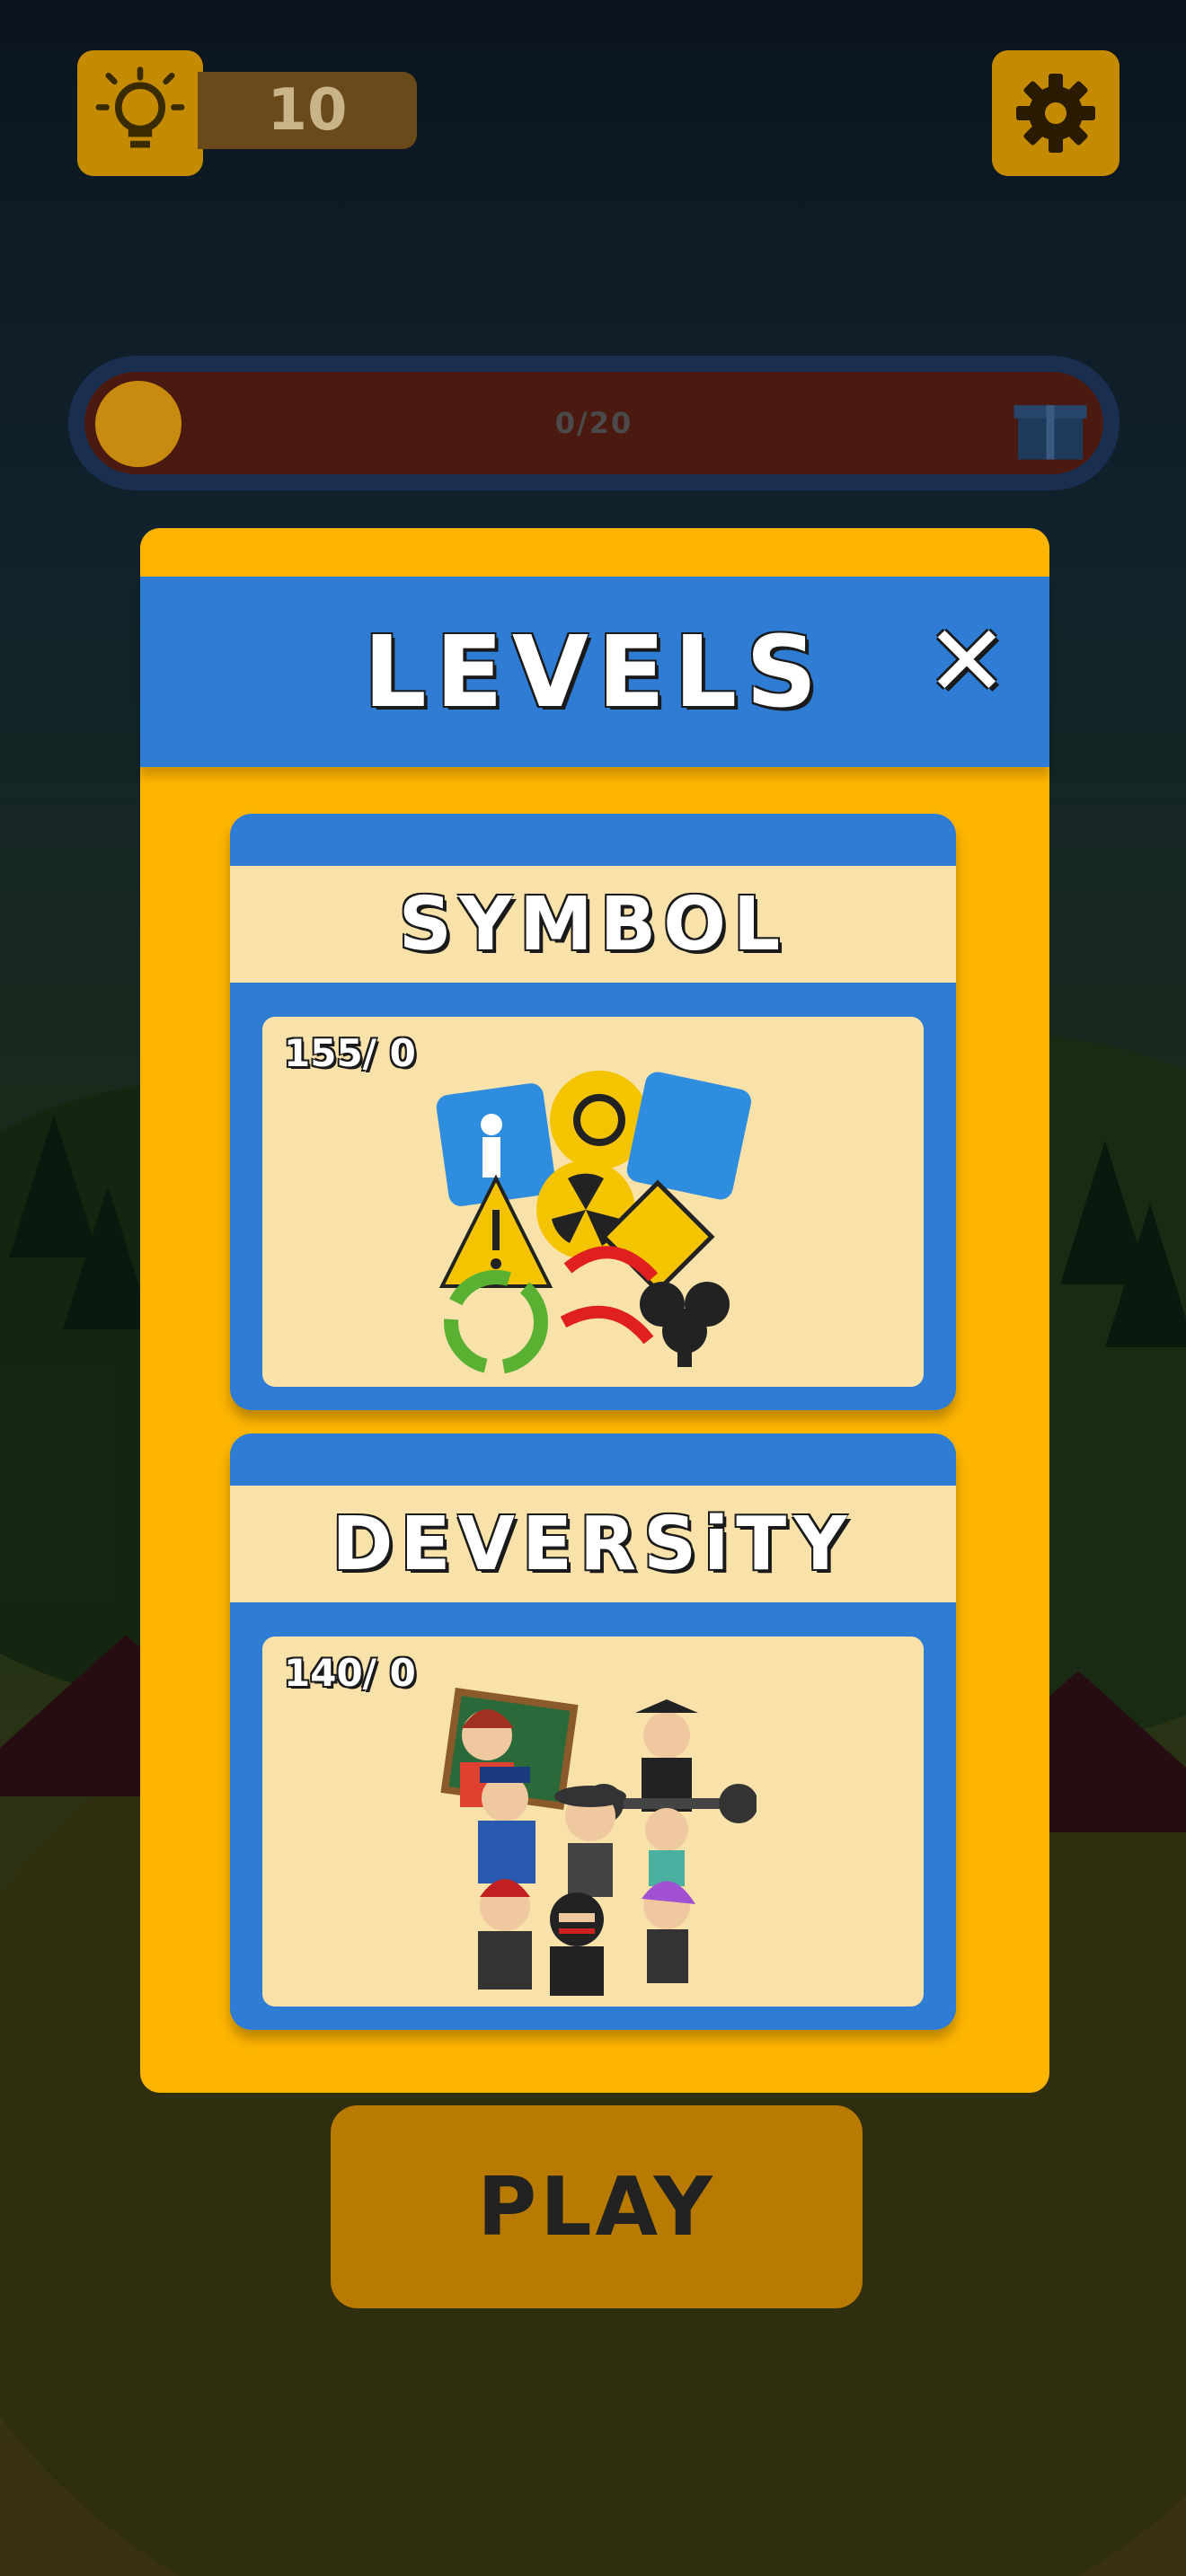 This screenshot has width=1186, height=2576. Describe the element at coordinates (593, 1222) in the screenshot. I see `symbols-illustration` at that location.